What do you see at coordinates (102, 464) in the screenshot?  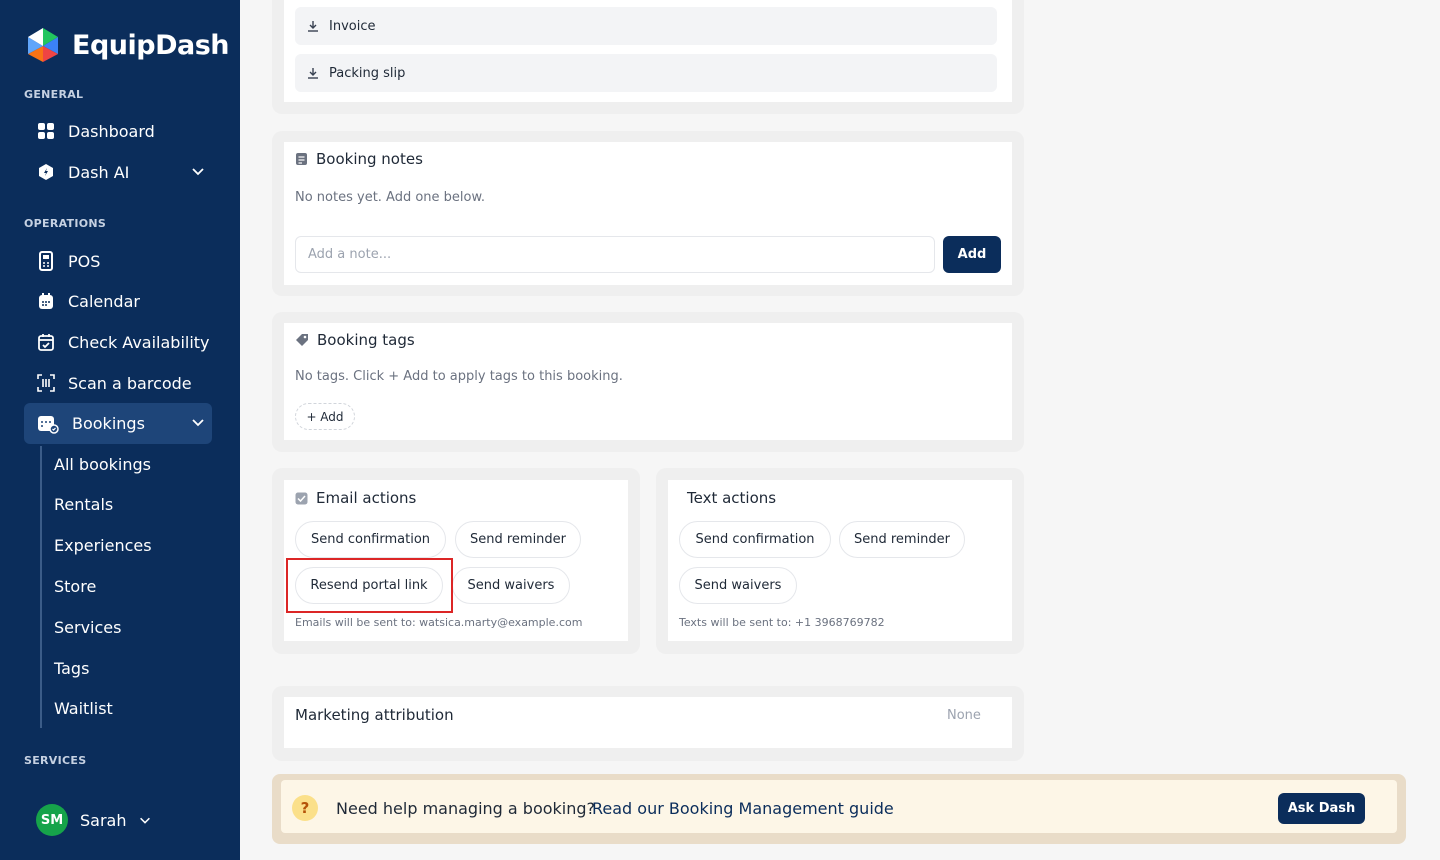 I see `sidebar-item-all-bookings: All bookings` at bounding box center [102, 464].